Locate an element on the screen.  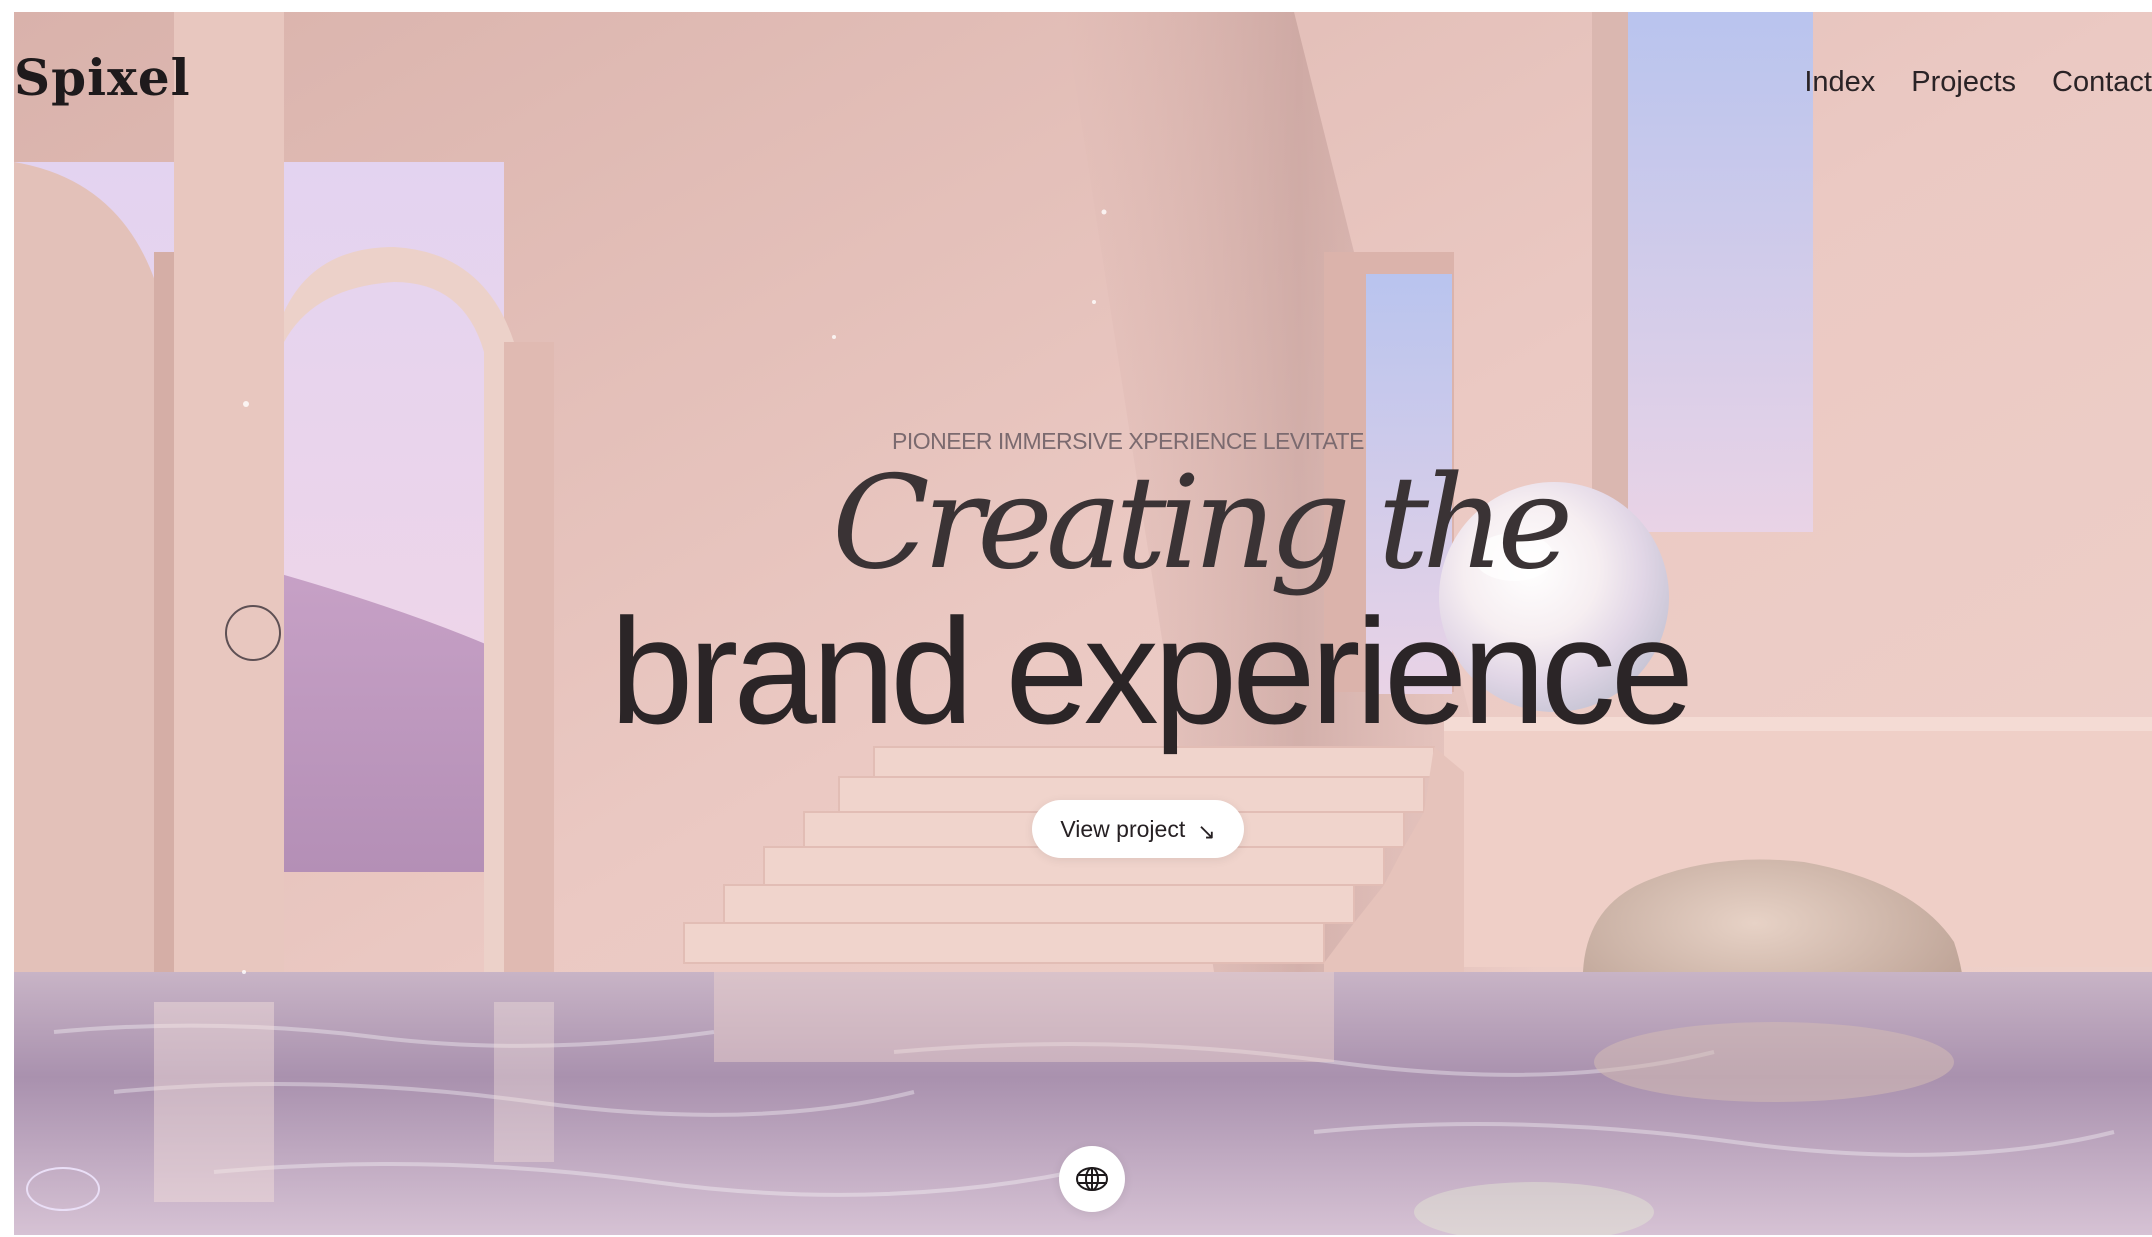
language-button is located at coordinates (1092, 1179).